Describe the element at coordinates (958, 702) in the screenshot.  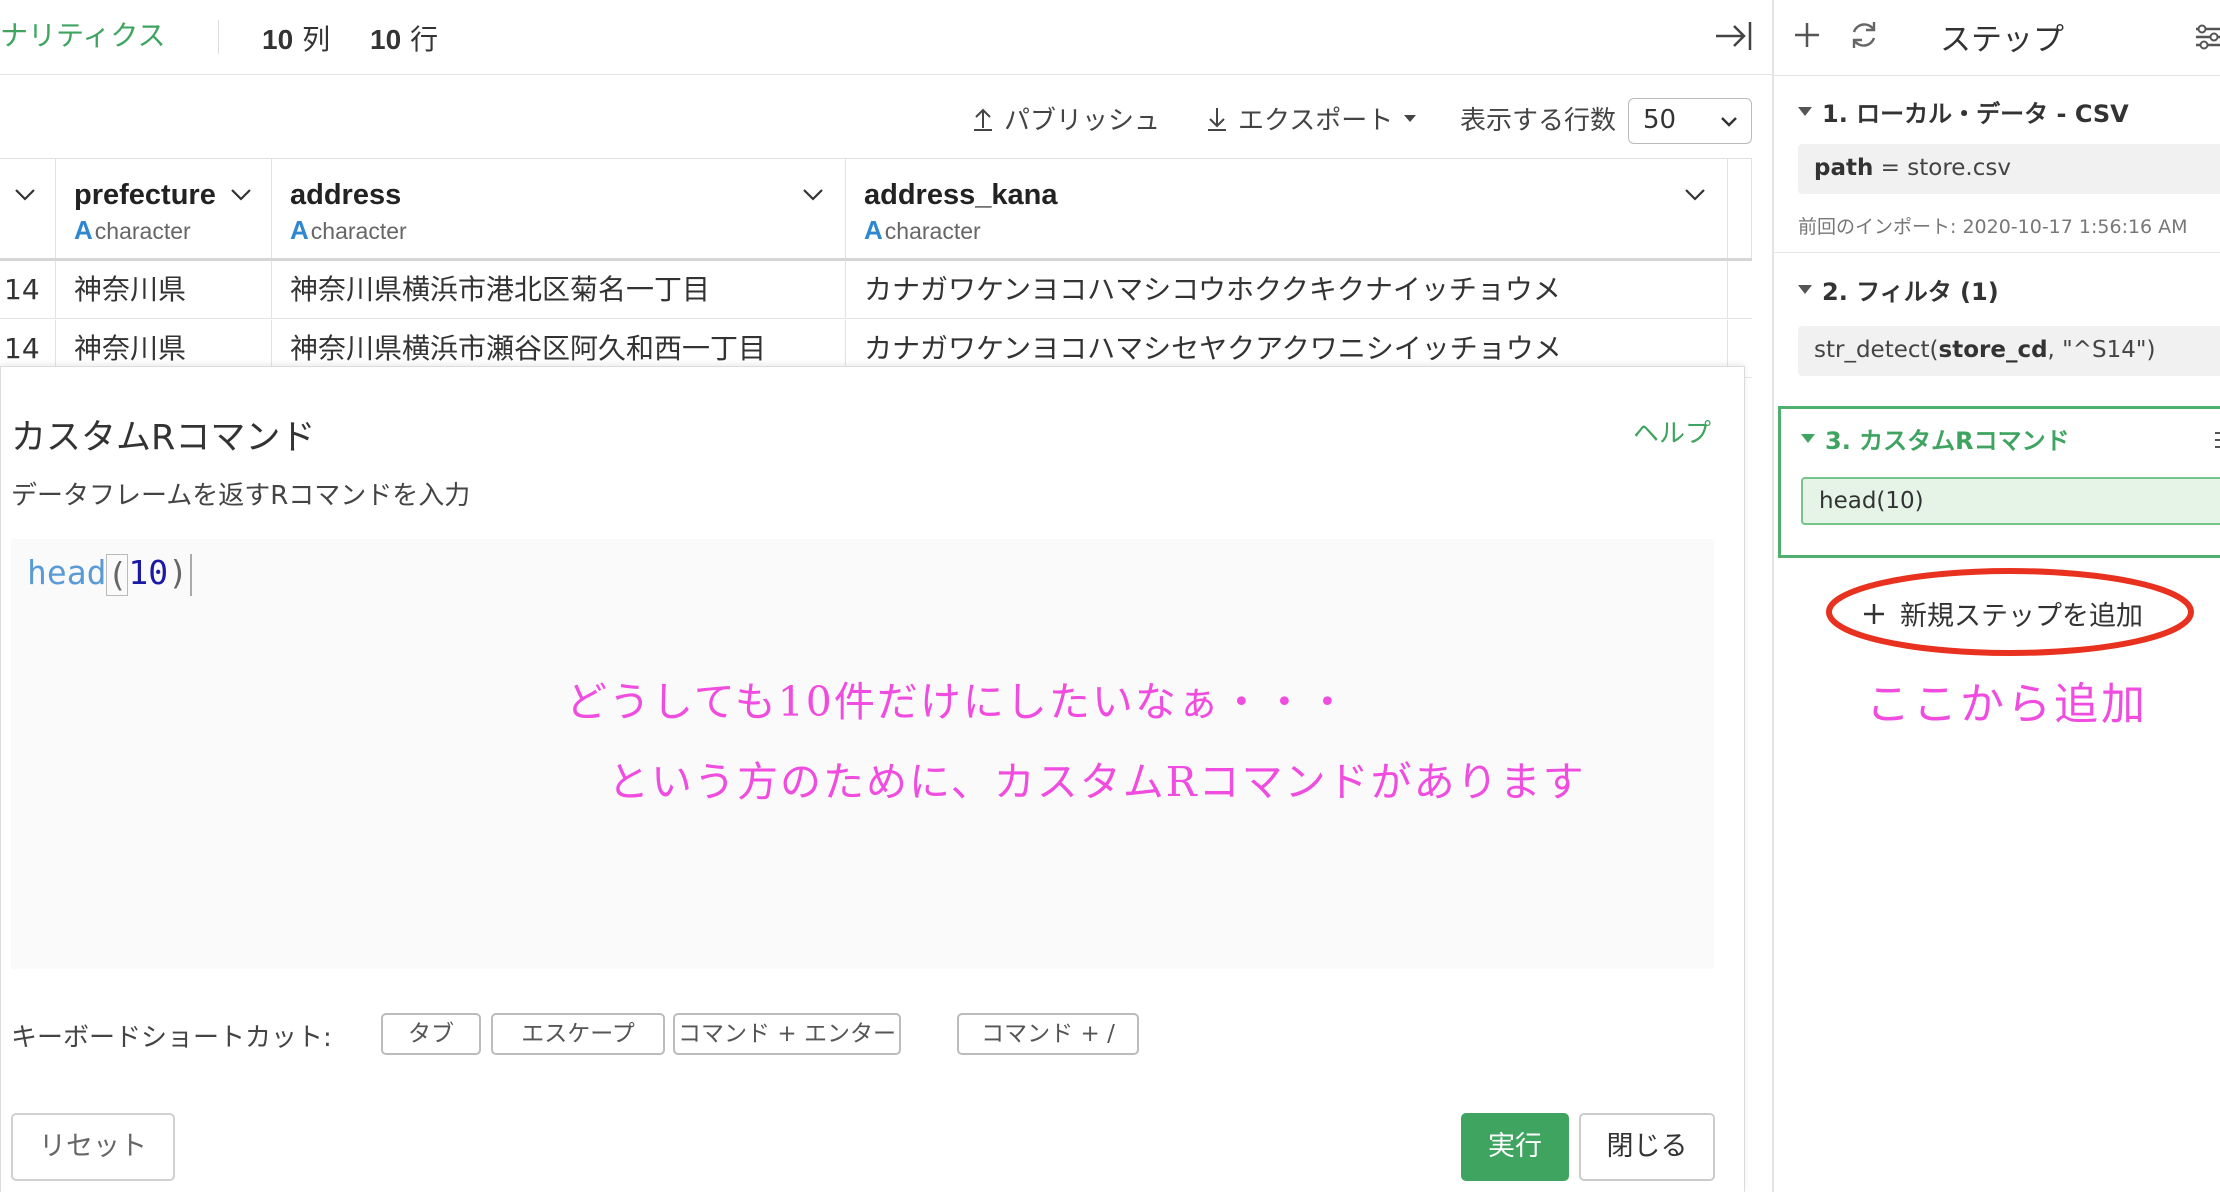
I see `annotation-line-1: どうしても10件だけにしたいなぁ・・・` at that location.